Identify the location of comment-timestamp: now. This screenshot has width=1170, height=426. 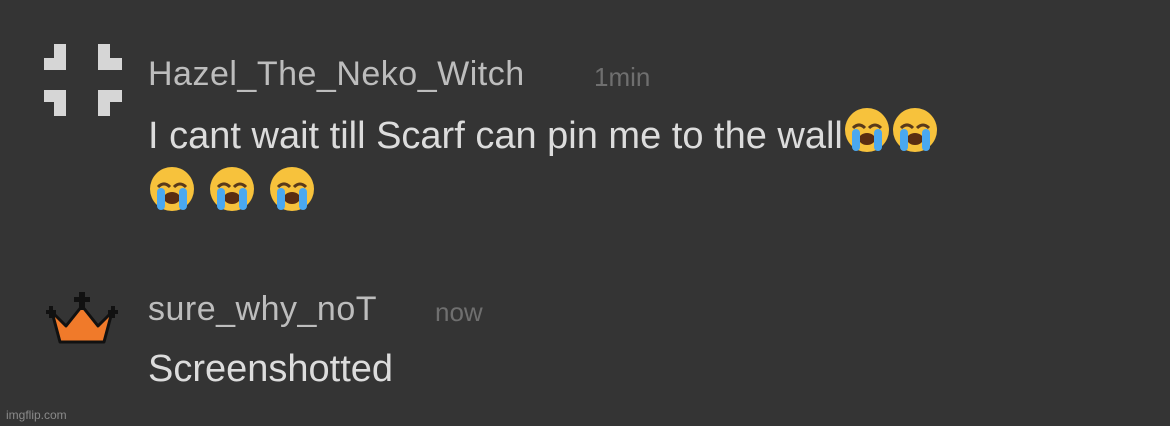
(459, 312).